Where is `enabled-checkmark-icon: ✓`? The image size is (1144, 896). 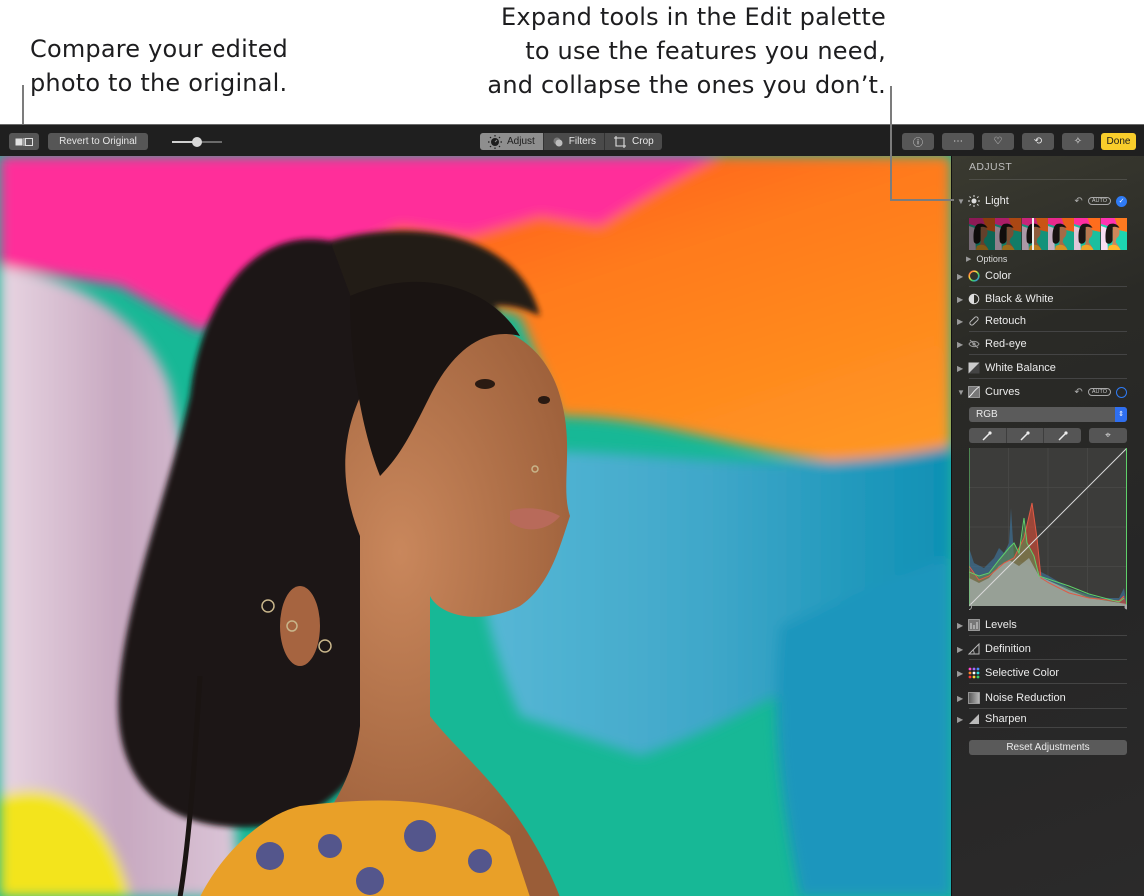
enabled-checkmark-icon: ✓ is located at coordinates (1121, 201).